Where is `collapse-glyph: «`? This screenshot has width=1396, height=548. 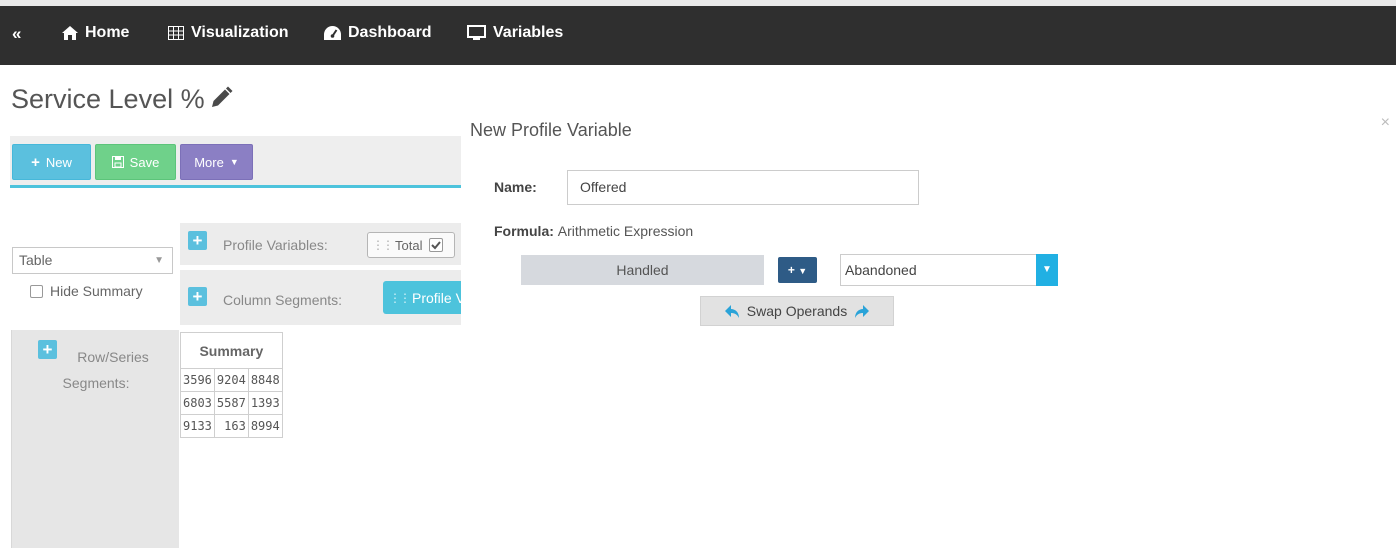
collapse-glyph: « is located at coordinates (17, 33).